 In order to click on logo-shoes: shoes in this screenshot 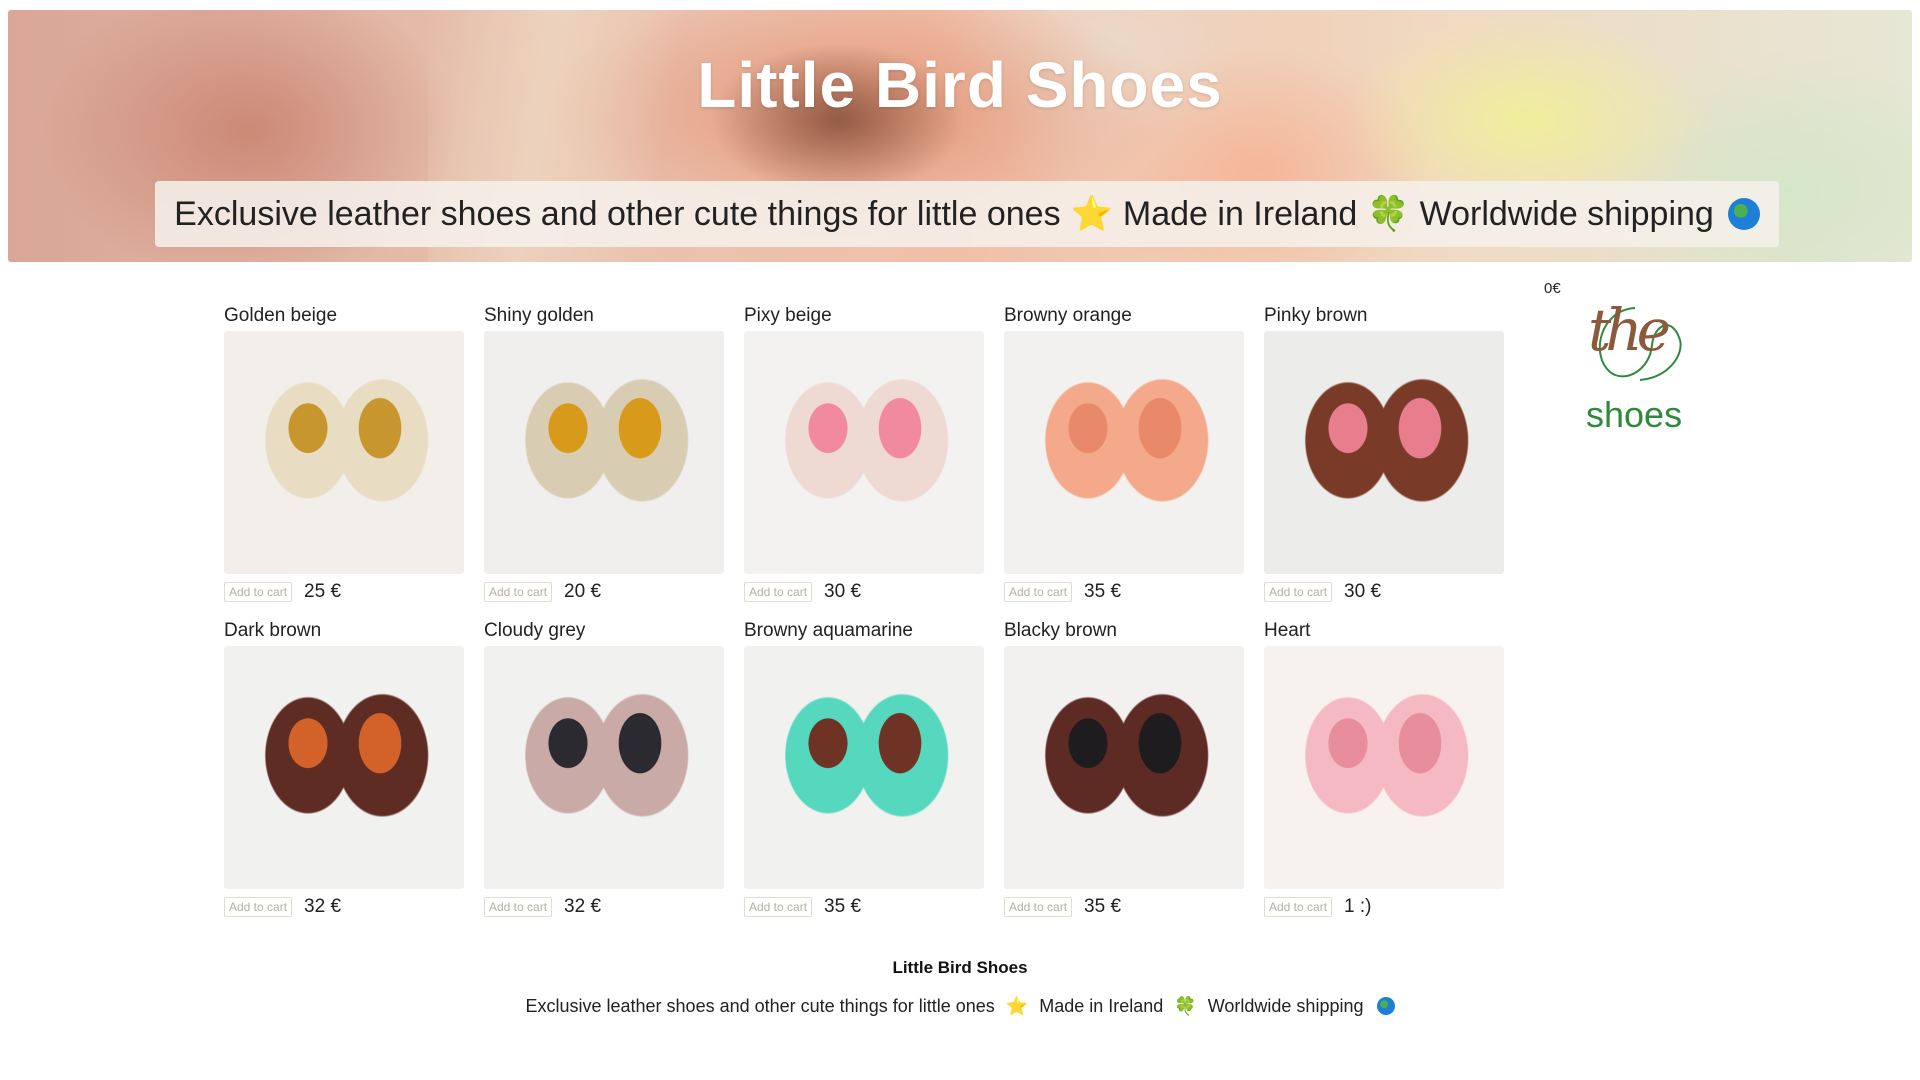, I will do `click(1634, 414)`.